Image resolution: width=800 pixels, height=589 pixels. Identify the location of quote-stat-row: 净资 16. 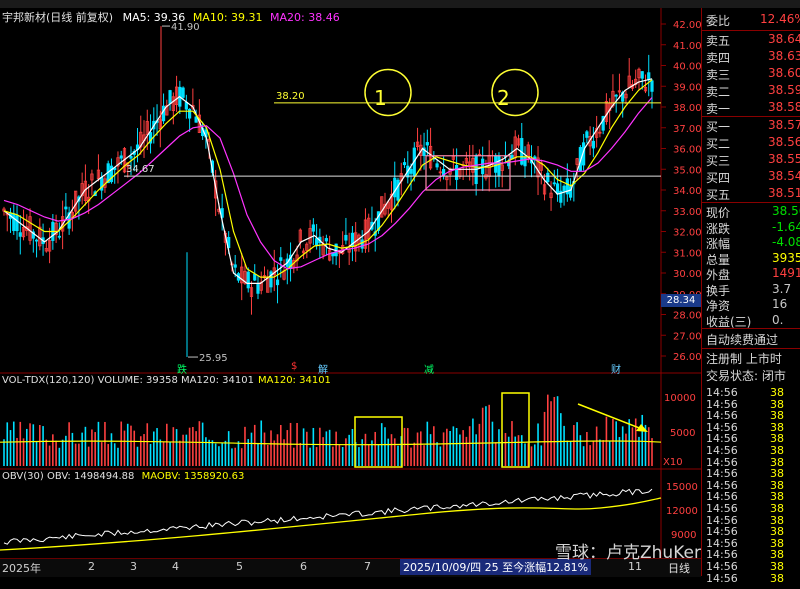
(751, 305).